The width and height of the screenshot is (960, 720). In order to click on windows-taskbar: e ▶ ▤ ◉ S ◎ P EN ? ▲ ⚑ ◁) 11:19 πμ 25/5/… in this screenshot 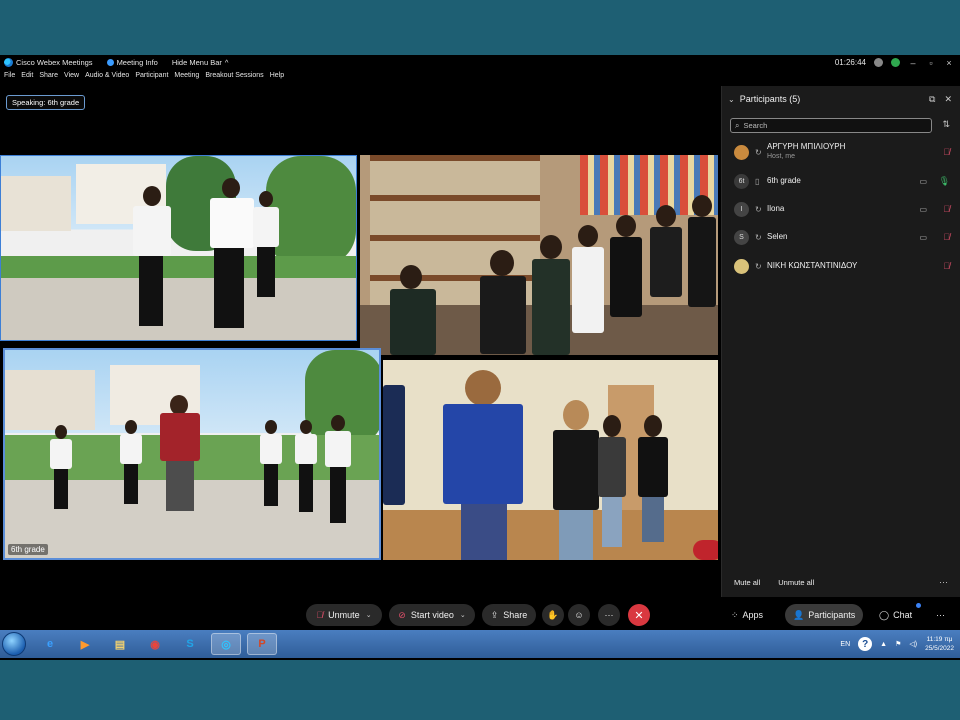, I will do `click(480, 644)`.